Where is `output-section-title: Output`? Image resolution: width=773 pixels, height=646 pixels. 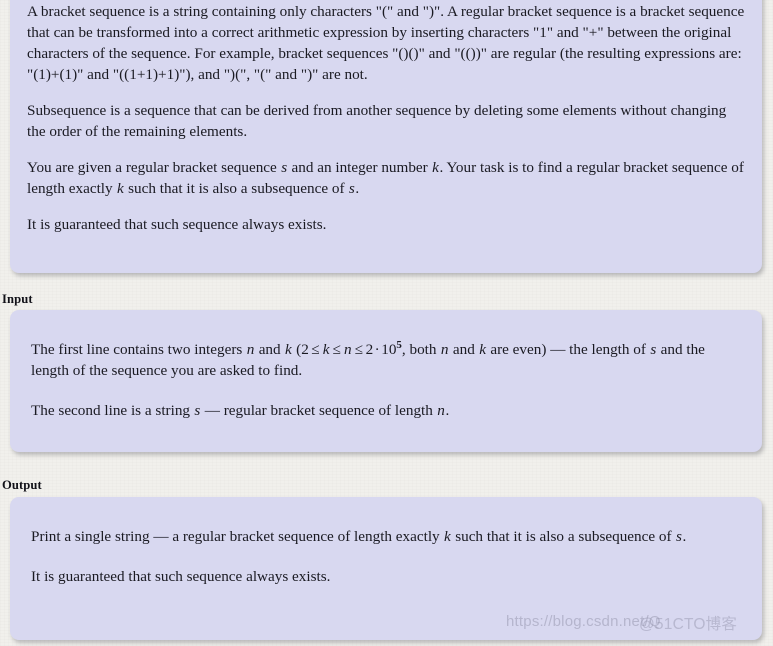
output-section-title: Output is located at coordinates (22, 485).